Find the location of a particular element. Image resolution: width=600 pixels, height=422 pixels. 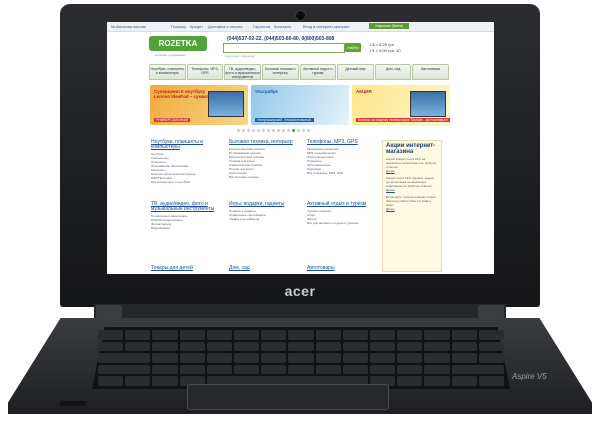

category-link: Все телефоны, MP3, GPS is located at coordinates (342, 173).